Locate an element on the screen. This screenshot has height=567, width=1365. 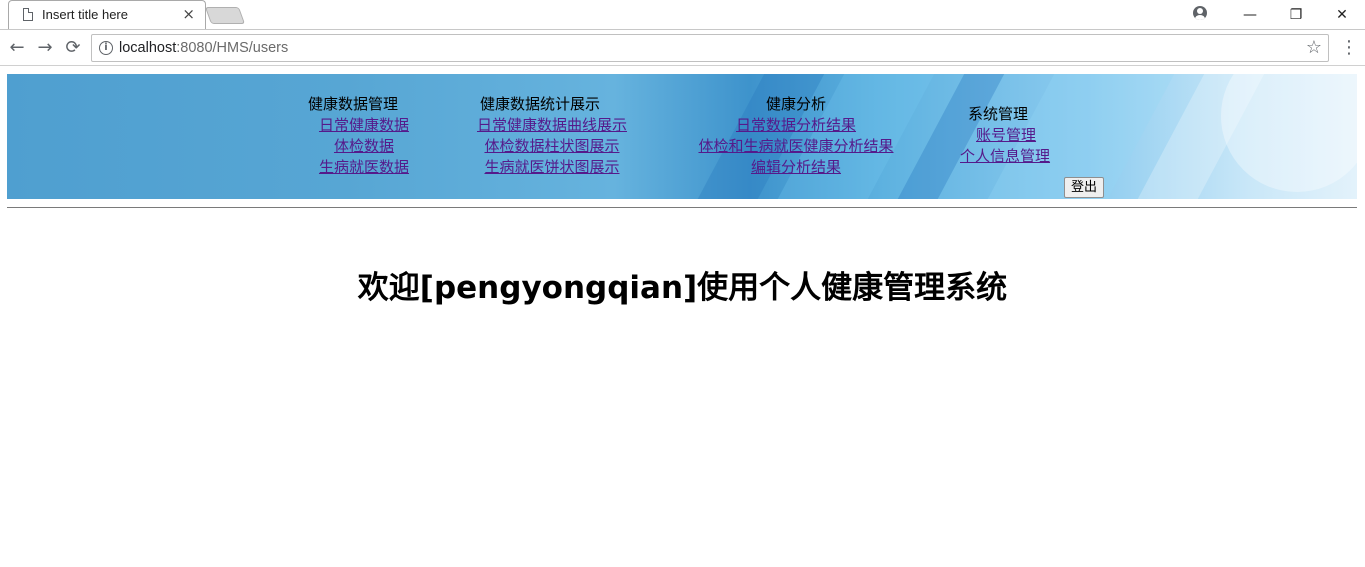
browser-tab: Insert title here × is located at coordinates (107, 14).